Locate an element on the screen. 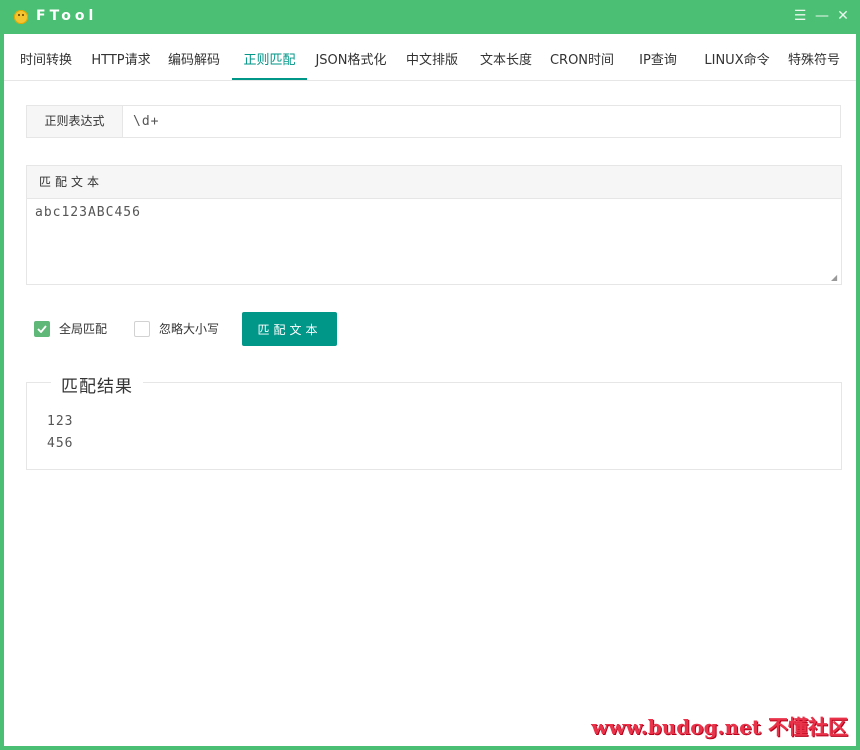  smiley-app-icon is located at coordinates (21, 17).